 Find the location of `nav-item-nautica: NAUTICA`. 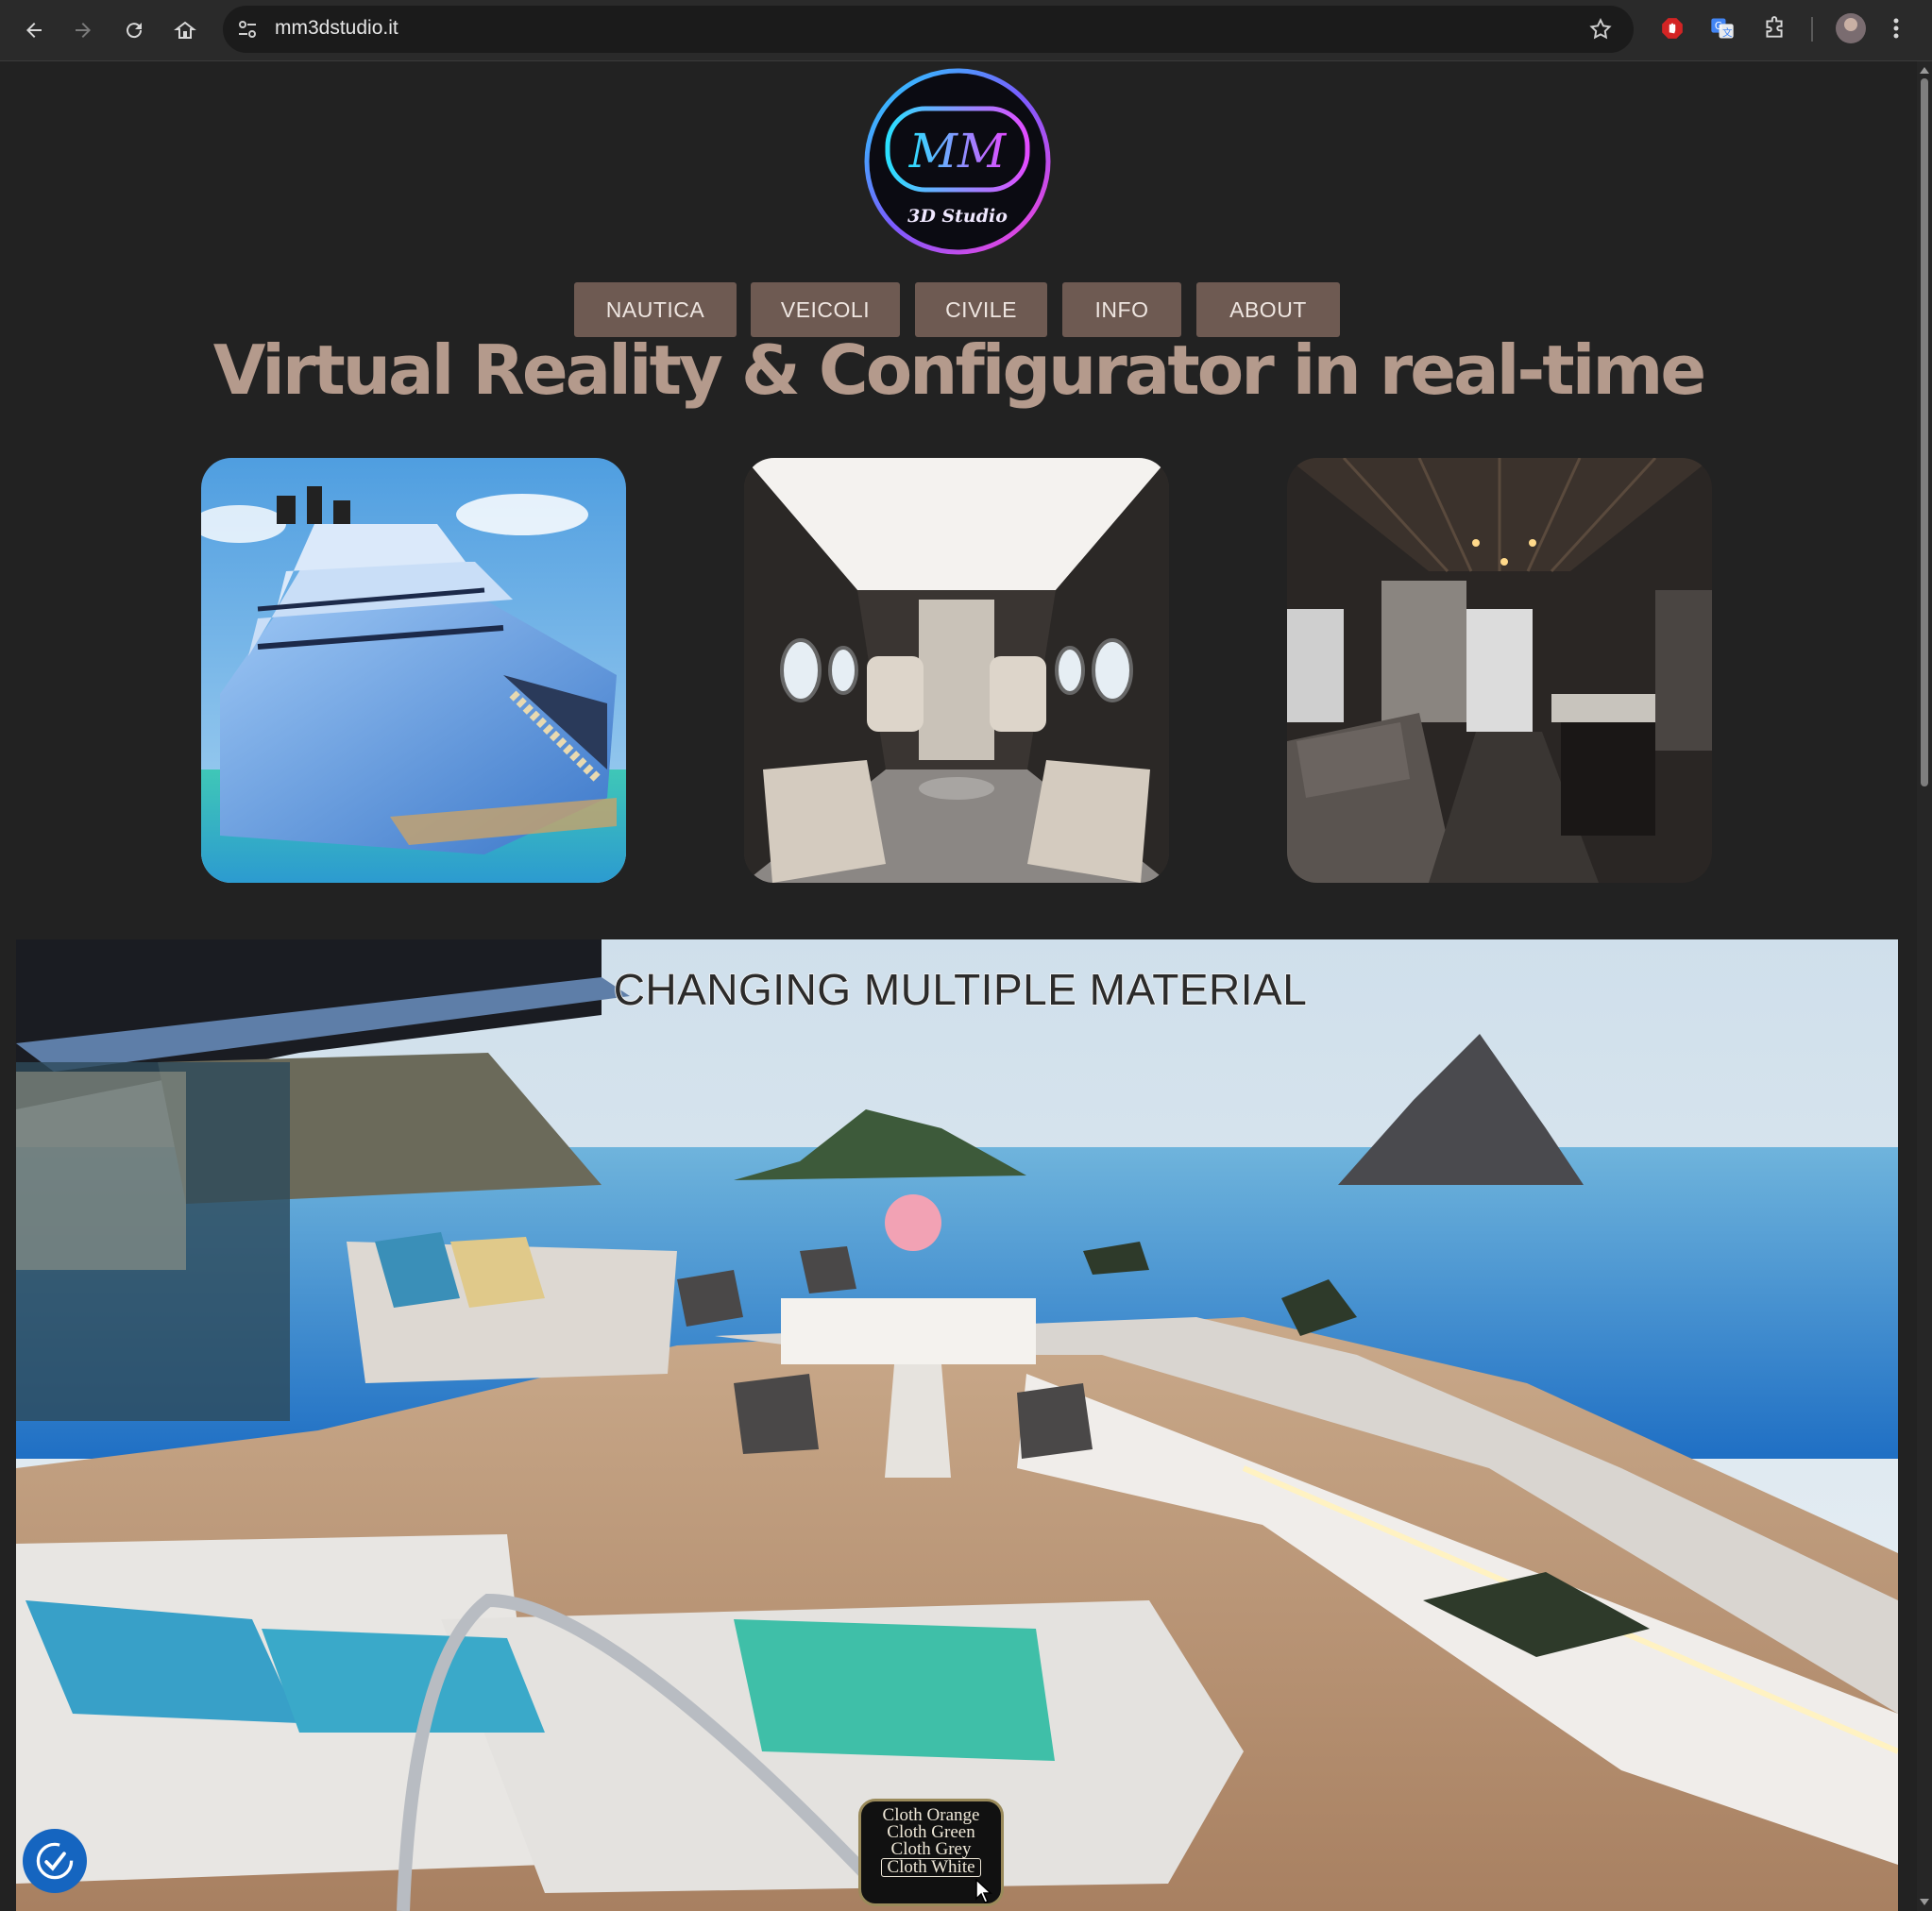

nav-item-nautica: NAUTICA is located at coordinates (655, 310).